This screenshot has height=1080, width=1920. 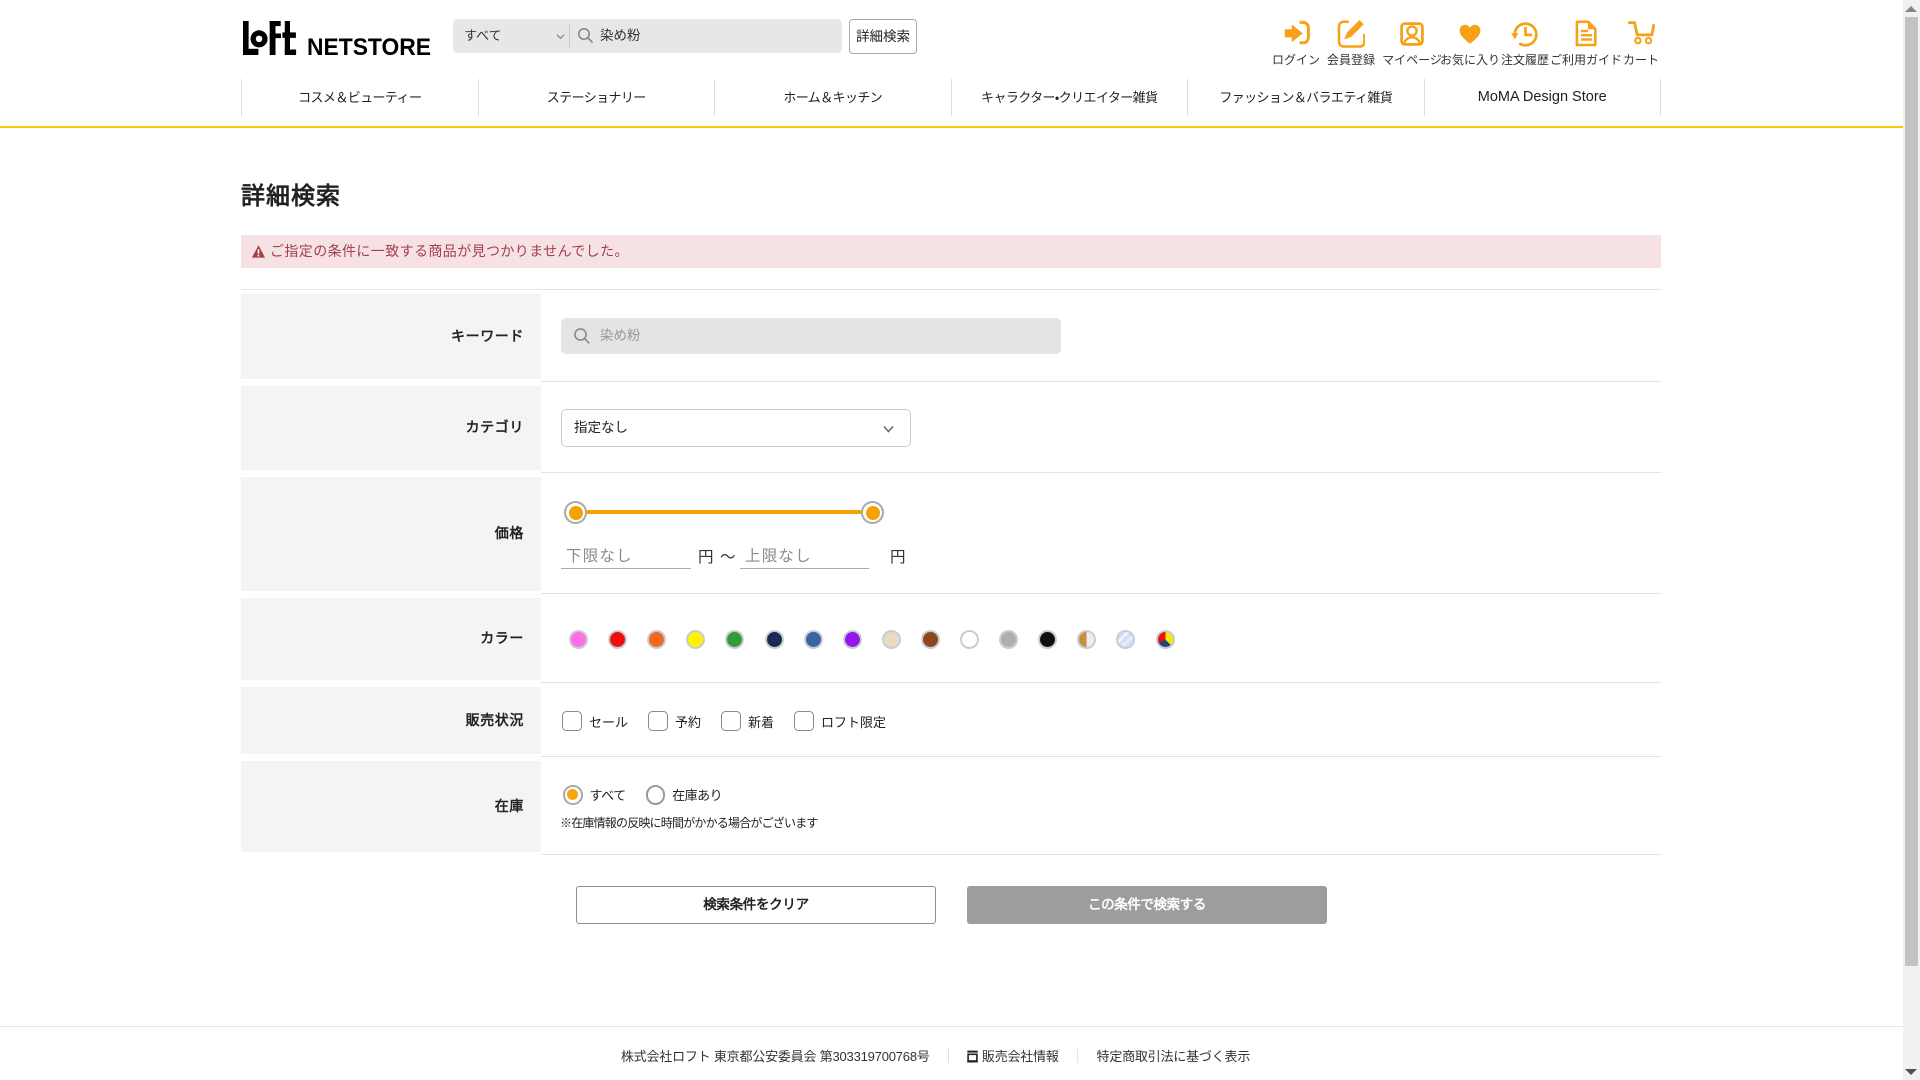 I want to click on svg-text: NETSTORE, so click(x=369, y=45).